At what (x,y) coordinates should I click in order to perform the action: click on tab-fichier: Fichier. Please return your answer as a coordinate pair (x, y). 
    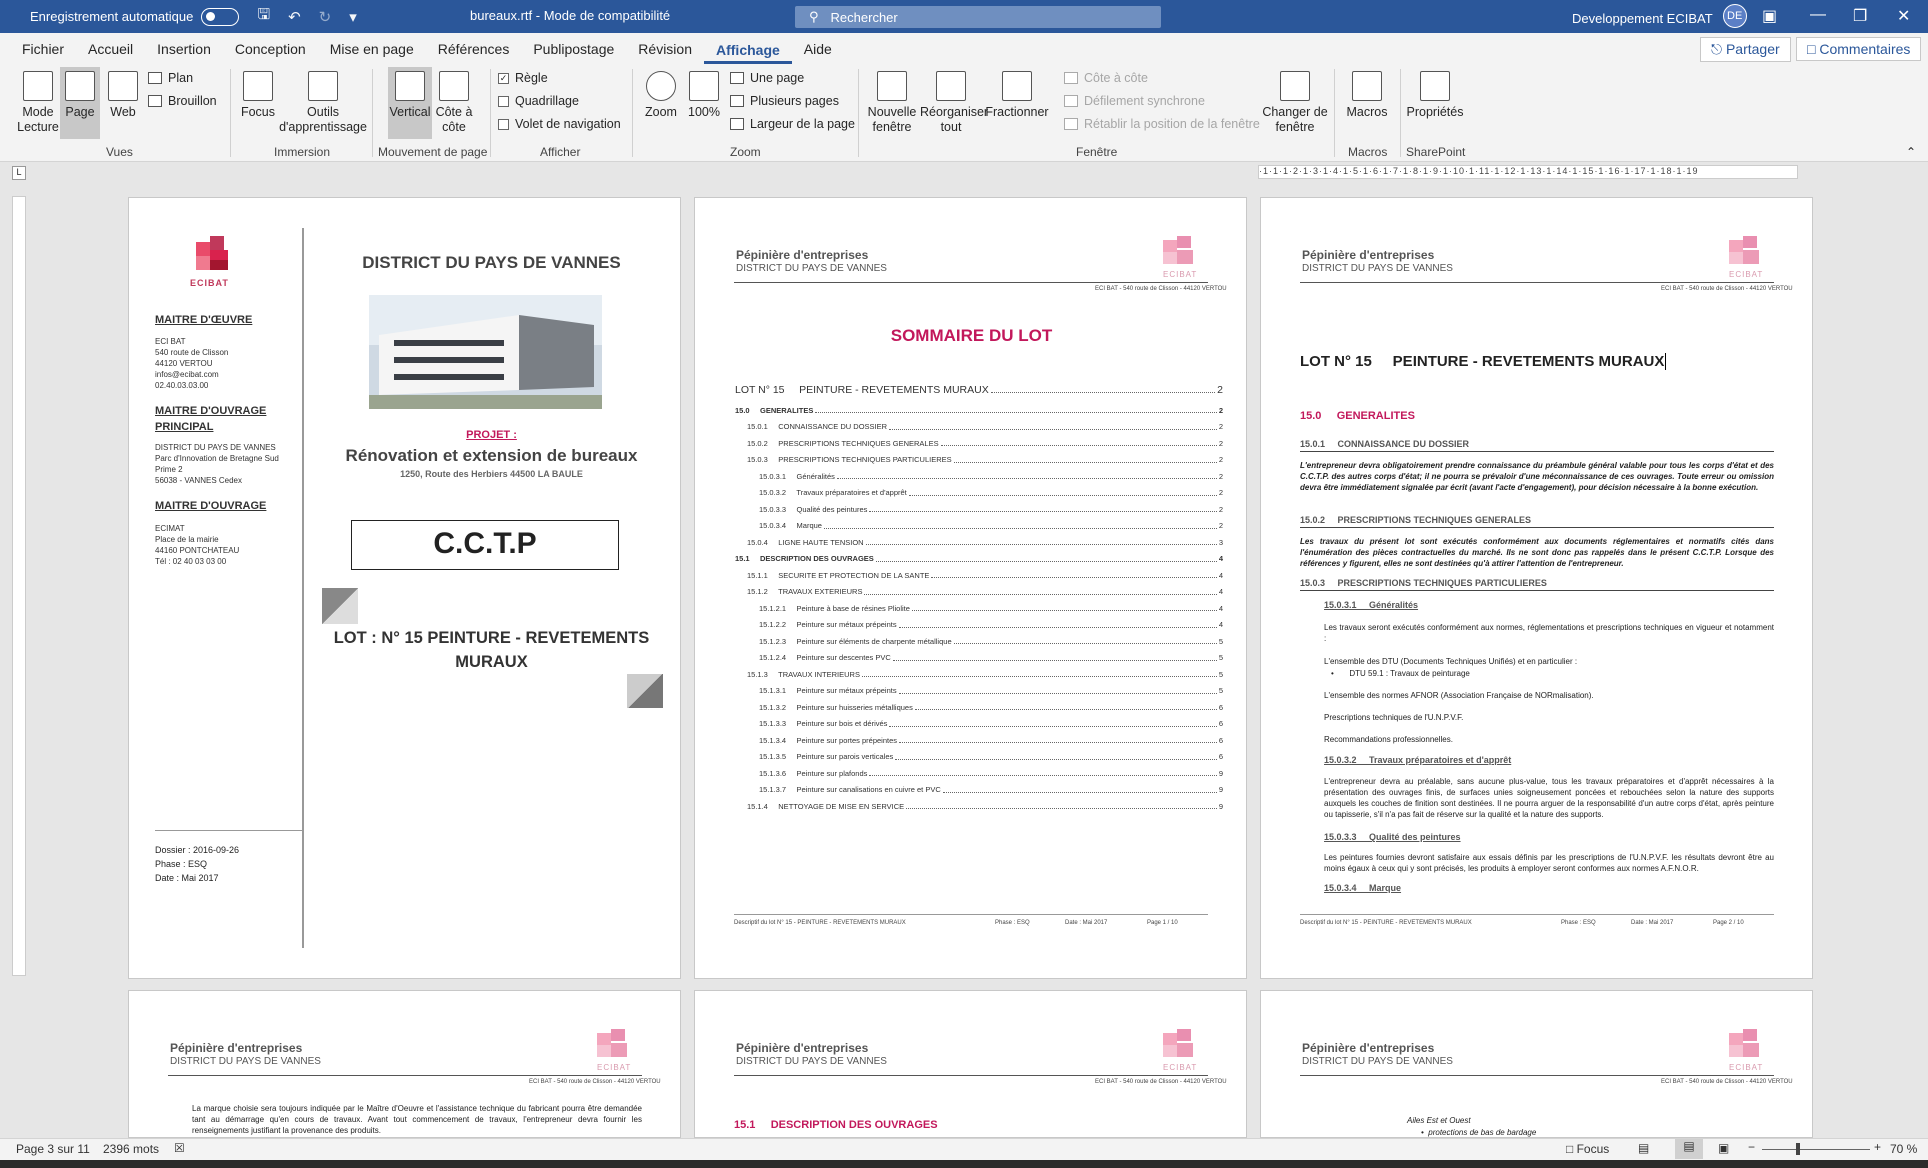
    Looking at the image, I should click on (43, 49).